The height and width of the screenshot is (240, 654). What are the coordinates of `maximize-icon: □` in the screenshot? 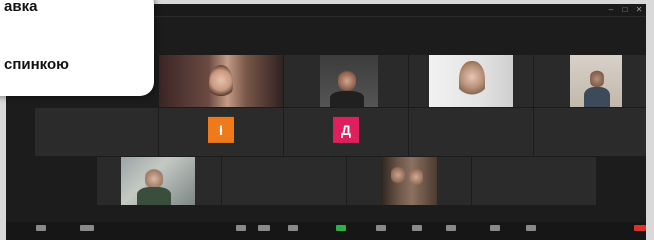 It's located at (625, 10).